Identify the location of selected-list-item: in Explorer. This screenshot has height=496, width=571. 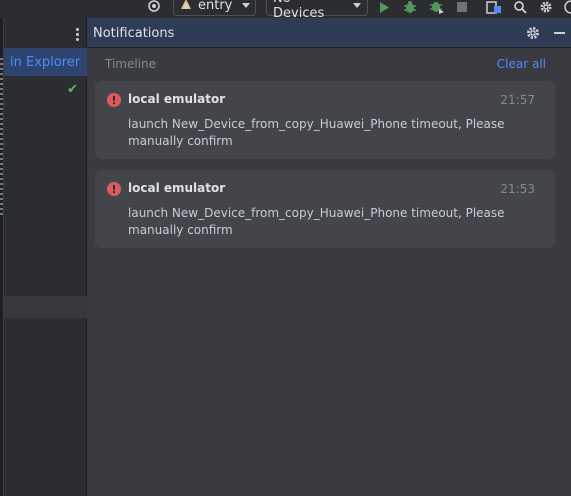
(45, 62).